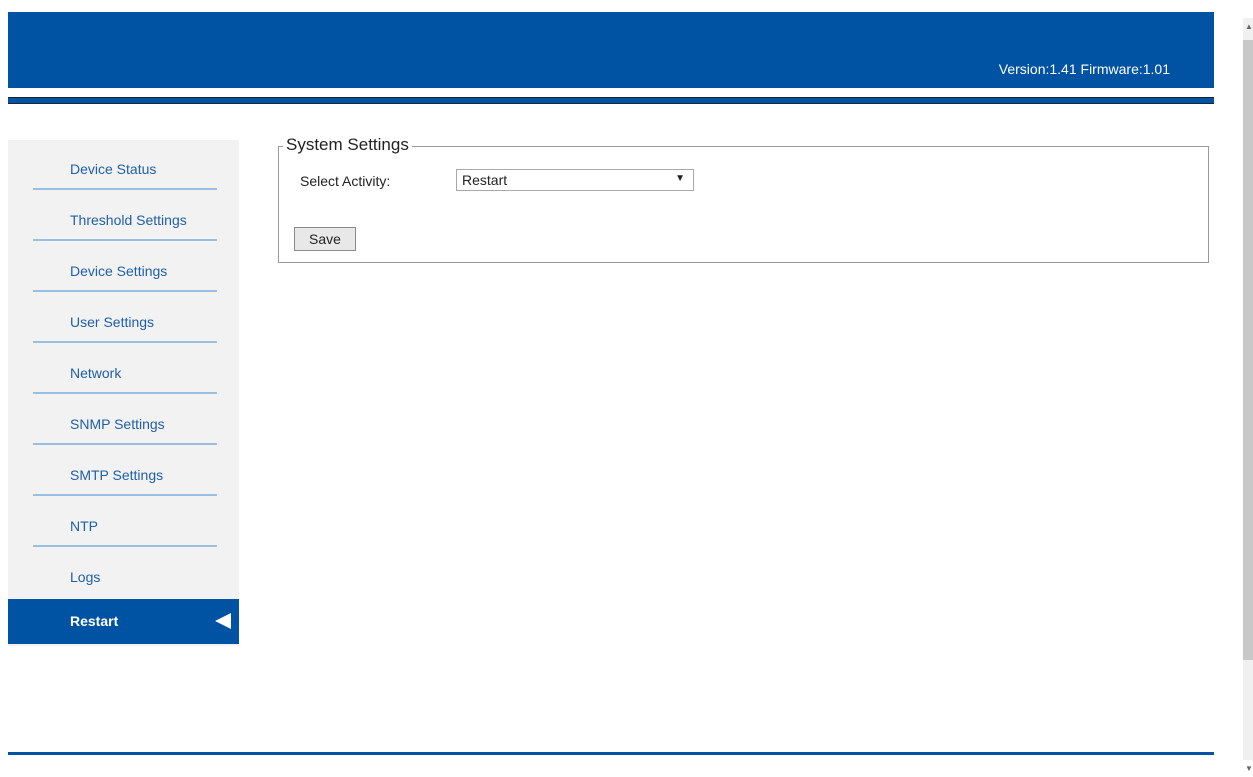 This screenshot has height=777, width=1253. I want to click on sidebar-item-device-status: Device Status, so click(123, 165).